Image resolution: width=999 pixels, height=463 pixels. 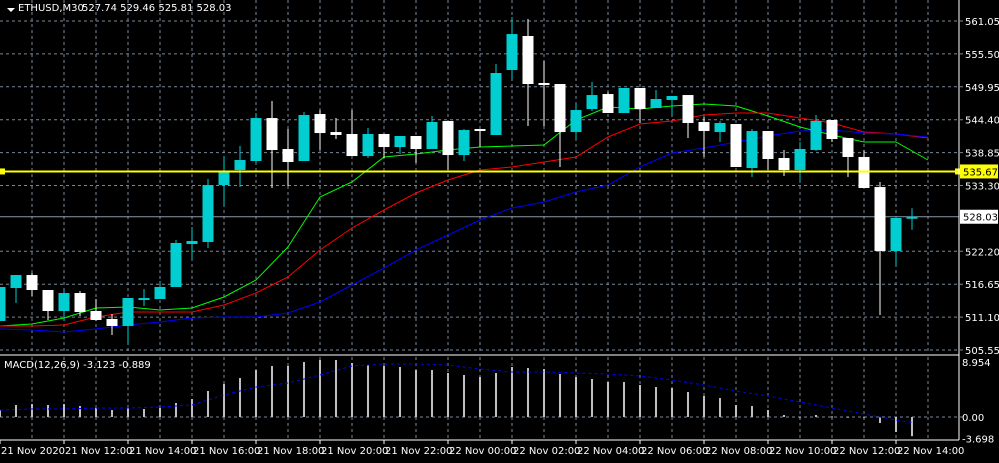 I want to click on time-tick-label: 22 Nov 00:00, so click(x=482, y=451).